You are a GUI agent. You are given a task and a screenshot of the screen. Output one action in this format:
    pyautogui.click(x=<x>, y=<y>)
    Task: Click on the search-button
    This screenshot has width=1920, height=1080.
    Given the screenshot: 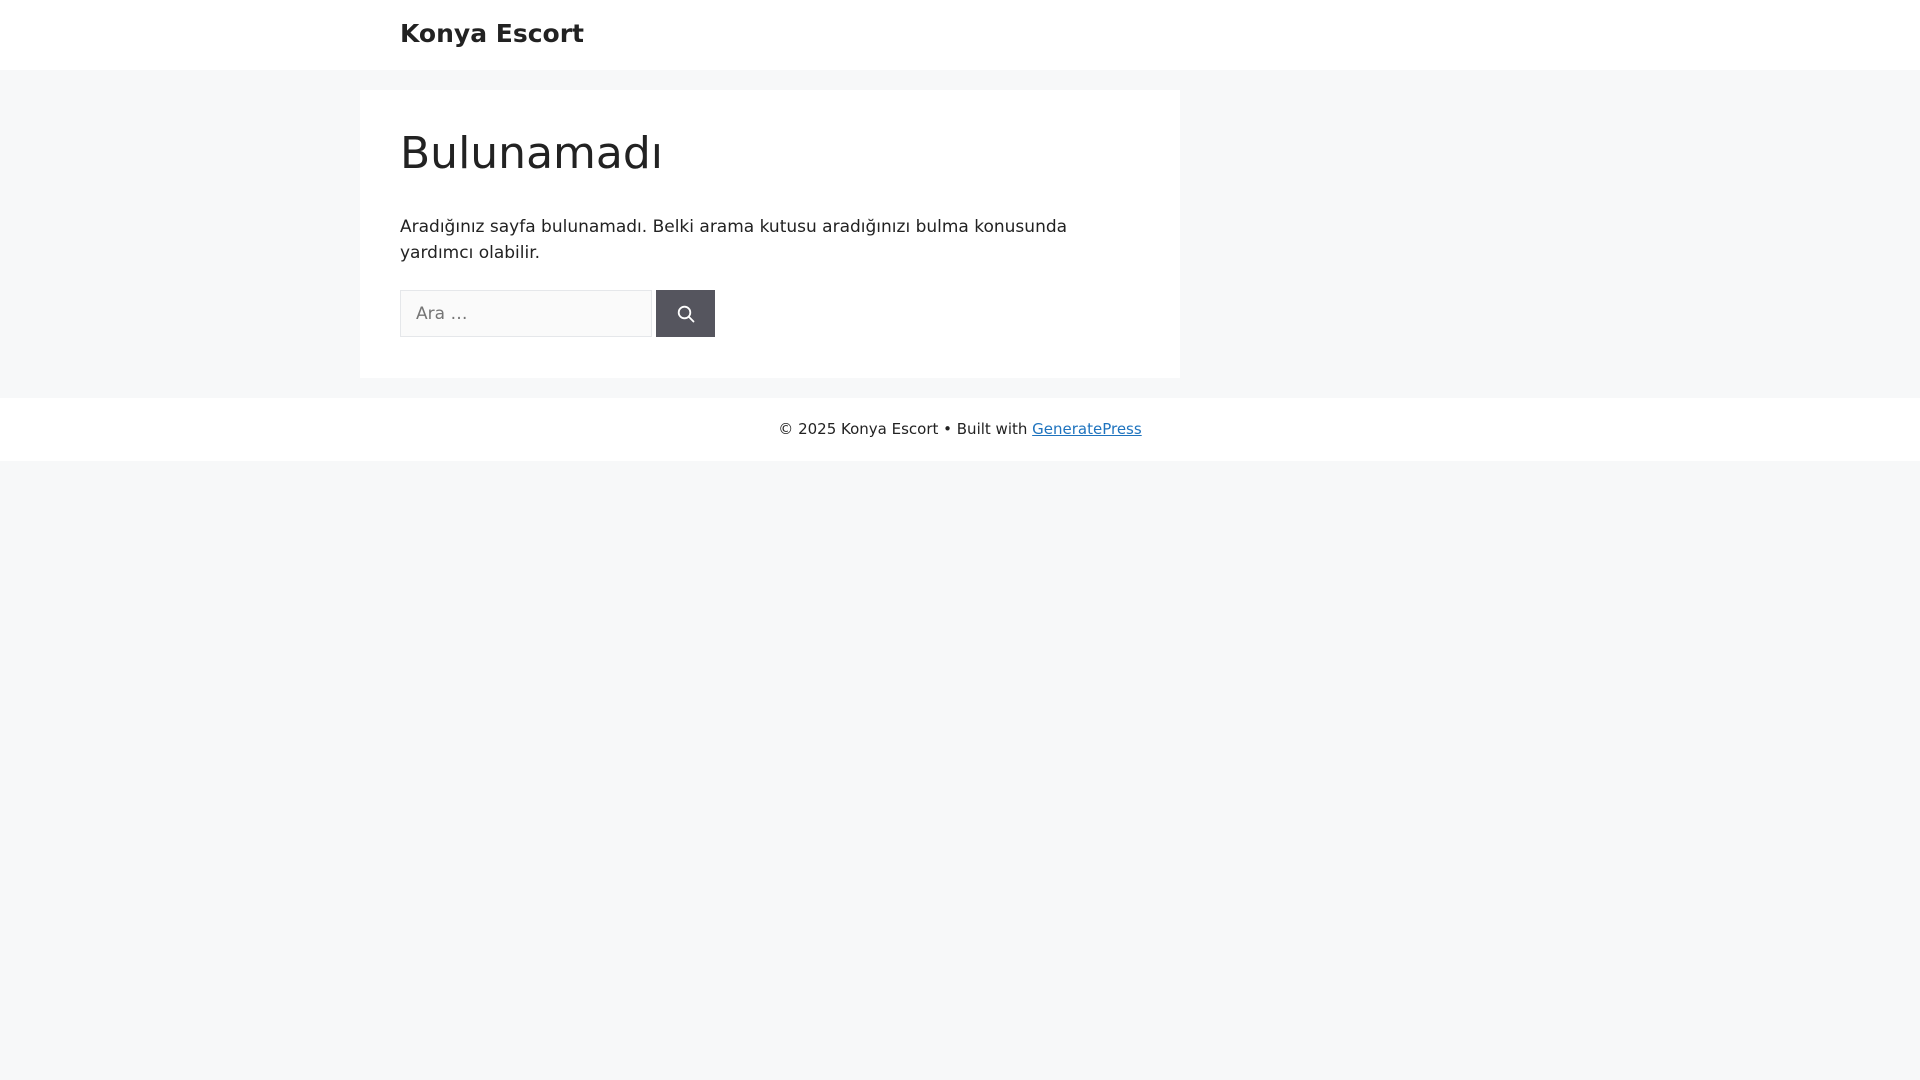 What is the action you would take?
    pyautogui.click(x=685, y=313)
    